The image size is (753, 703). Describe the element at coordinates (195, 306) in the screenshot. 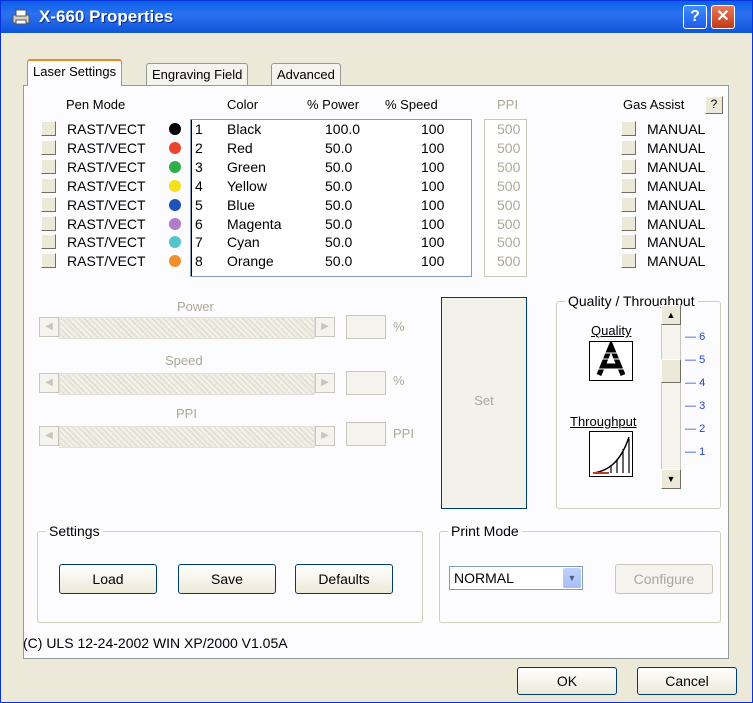

I see `power-slider-label: Power` at that location.